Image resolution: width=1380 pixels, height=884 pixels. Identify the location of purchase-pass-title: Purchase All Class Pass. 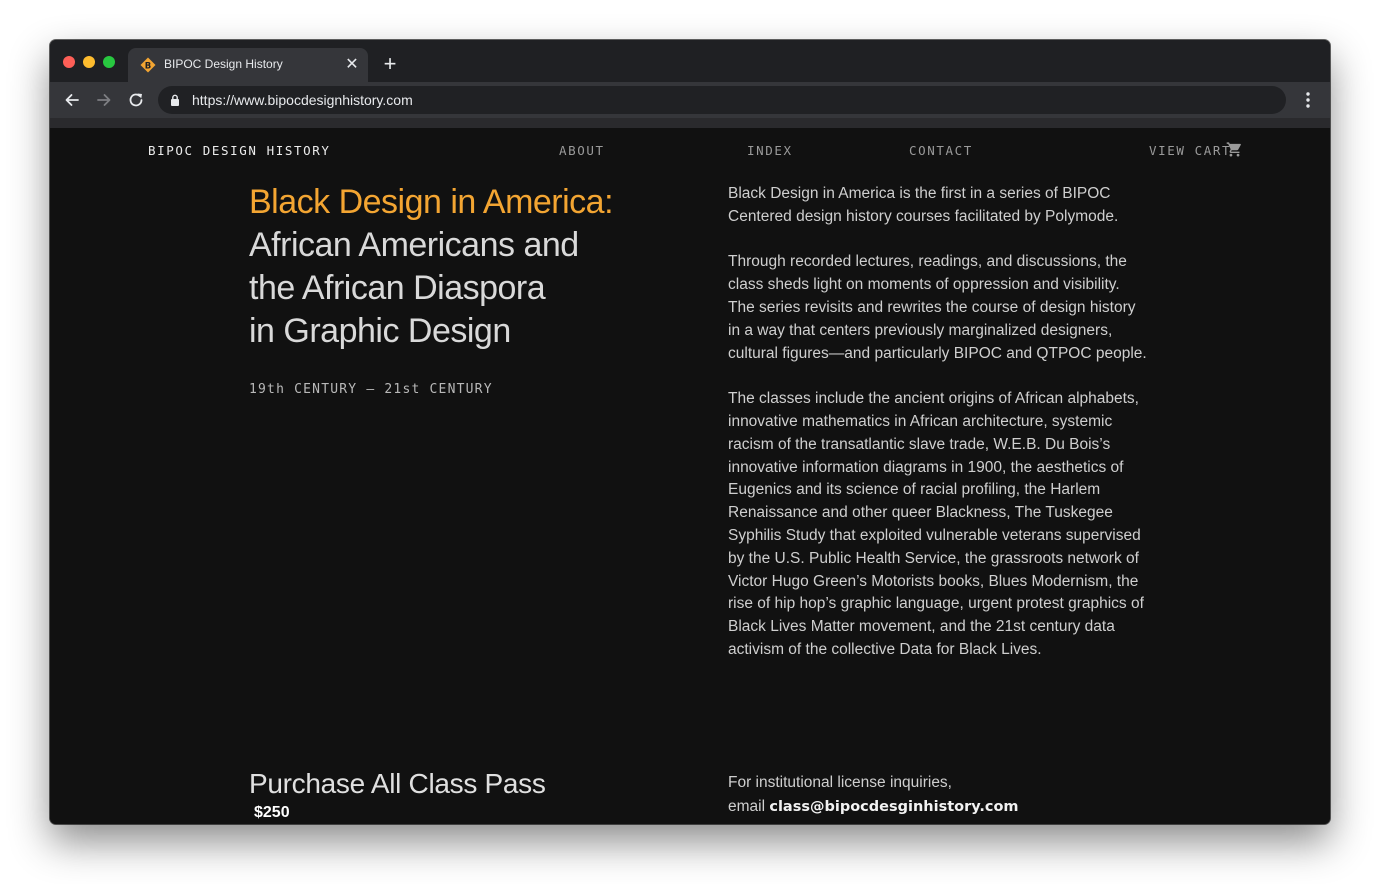
(397, 784).